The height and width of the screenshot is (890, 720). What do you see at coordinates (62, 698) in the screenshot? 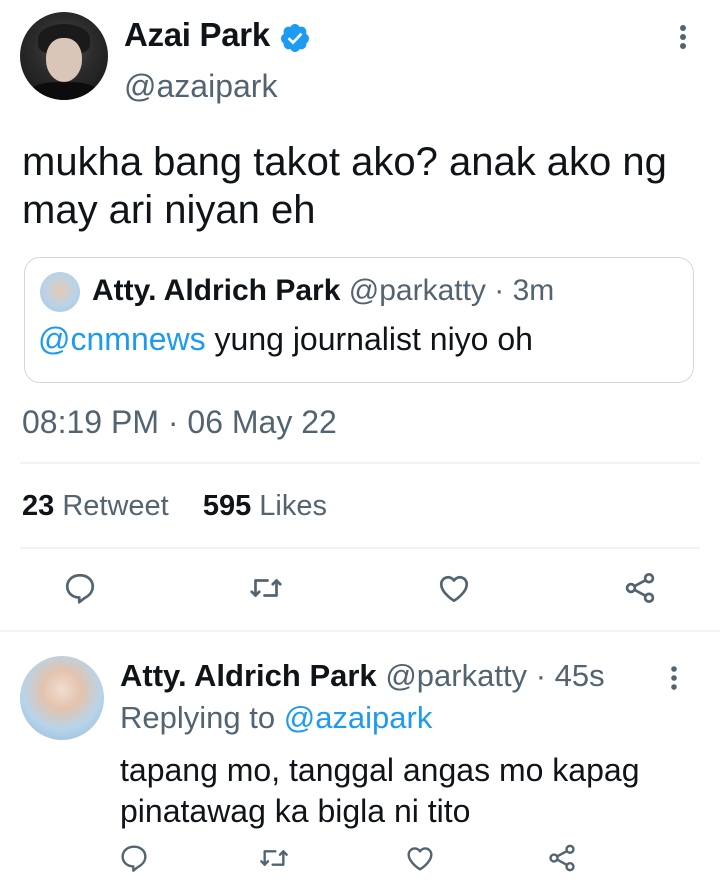
I see `reply-author-avatar` at bounding box center [62, 698].